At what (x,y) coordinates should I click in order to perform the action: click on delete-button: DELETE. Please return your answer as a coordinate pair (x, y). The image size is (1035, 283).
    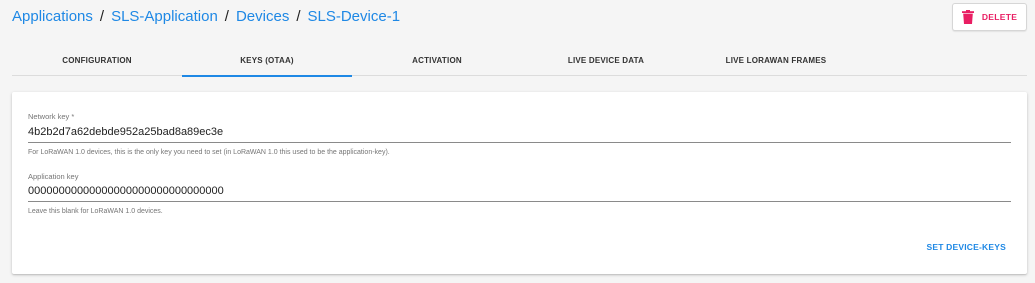
    Looking at the image, I should click on (989, 17).